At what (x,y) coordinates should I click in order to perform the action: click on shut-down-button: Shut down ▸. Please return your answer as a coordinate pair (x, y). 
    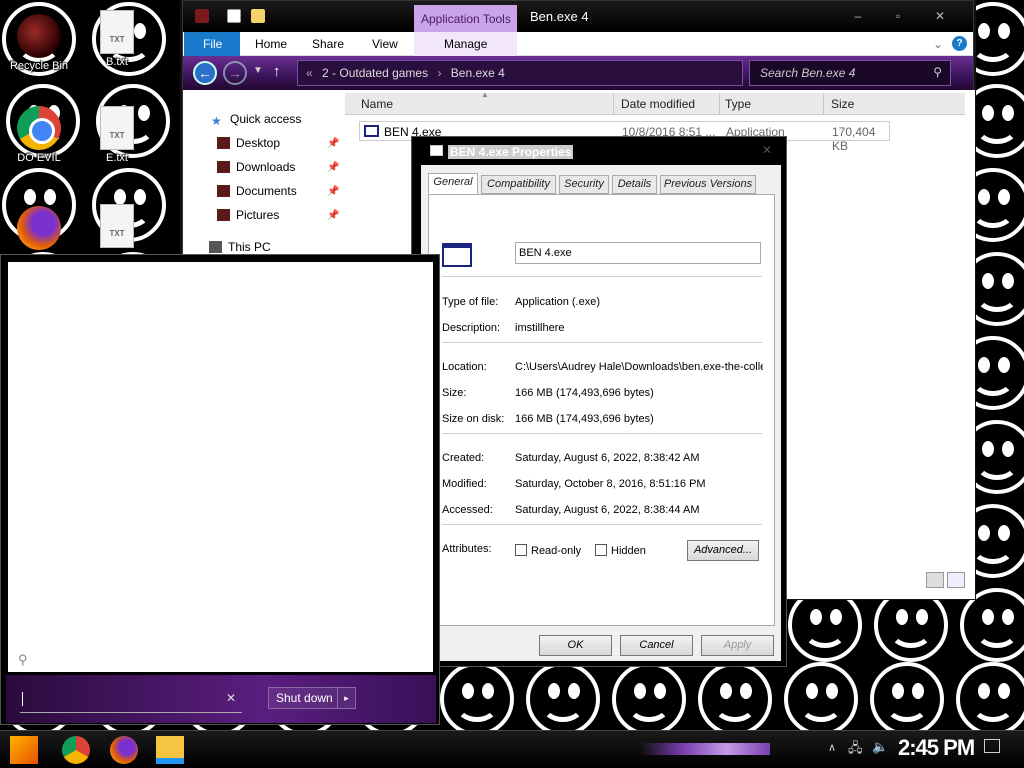
    Looking at the image, I should click on (312, 698).